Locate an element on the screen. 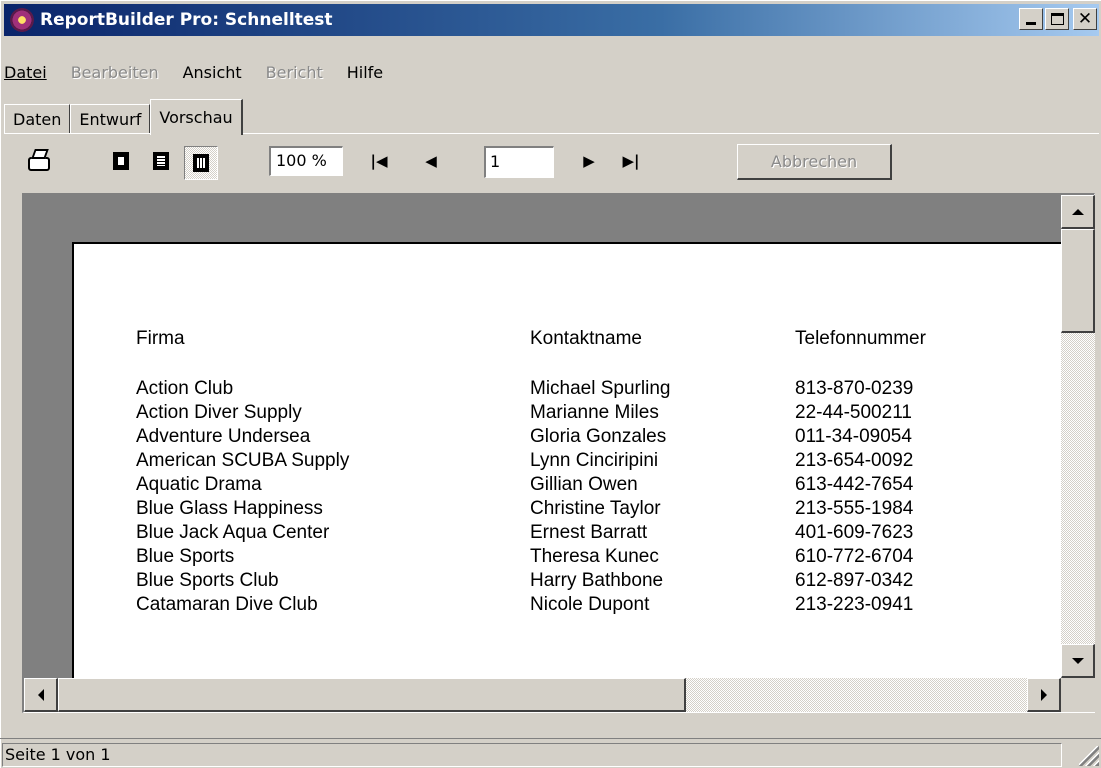  scroll-left-icon is located at coordinates (40, 694).